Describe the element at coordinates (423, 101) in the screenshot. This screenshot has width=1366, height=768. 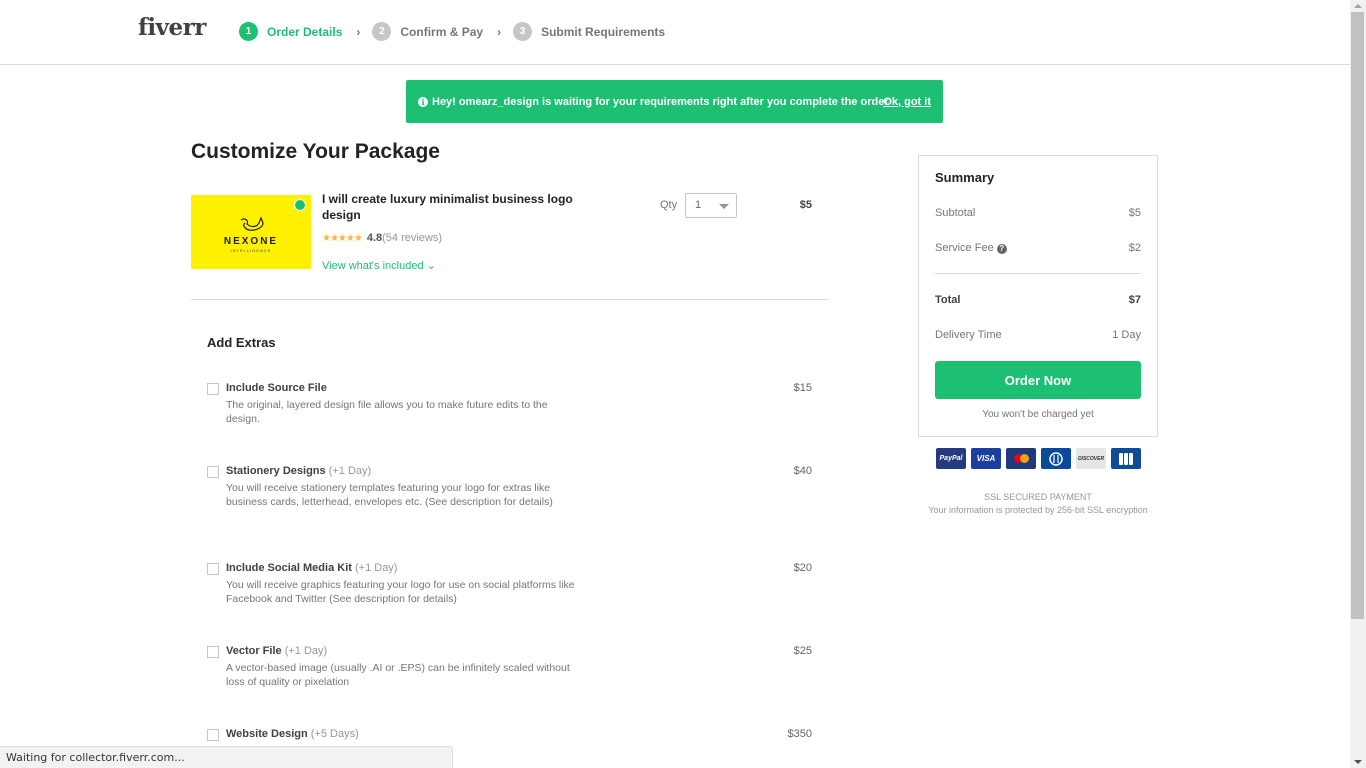
I see `info-icon: i` at that location.